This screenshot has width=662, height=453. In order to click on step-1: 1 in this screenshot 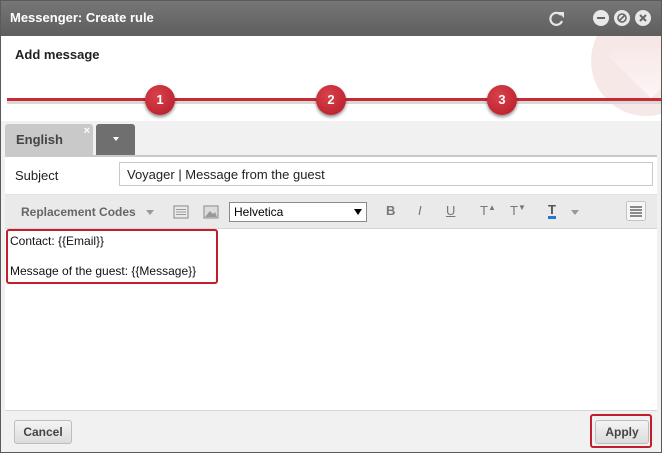, I will do `click(160, 100)`.